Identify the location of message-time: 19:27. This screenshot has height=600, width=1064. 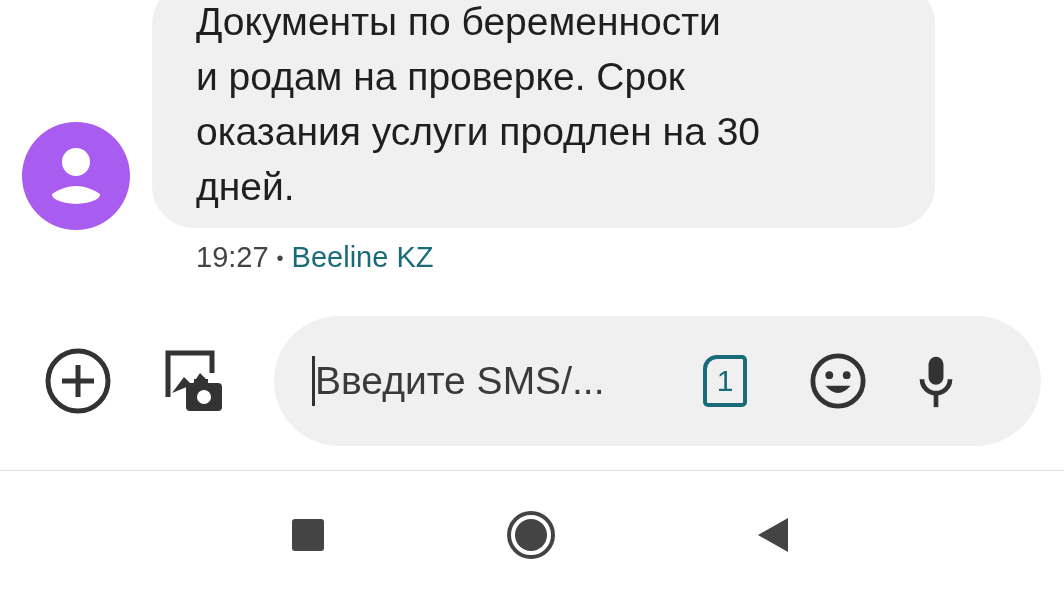
(232, 258).